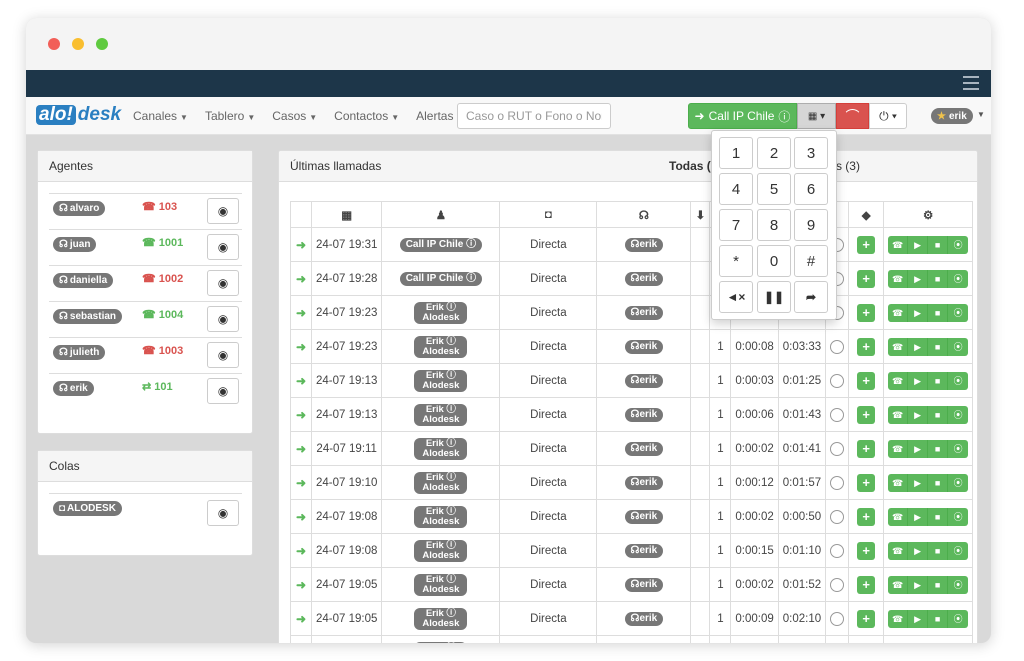 Image resolution: width=1024 pixels, height=661 pixels. What do you see at coordinates (102, 44) in the screenshot?
I see `maximize-window-button` at bounding box center [102, 44].